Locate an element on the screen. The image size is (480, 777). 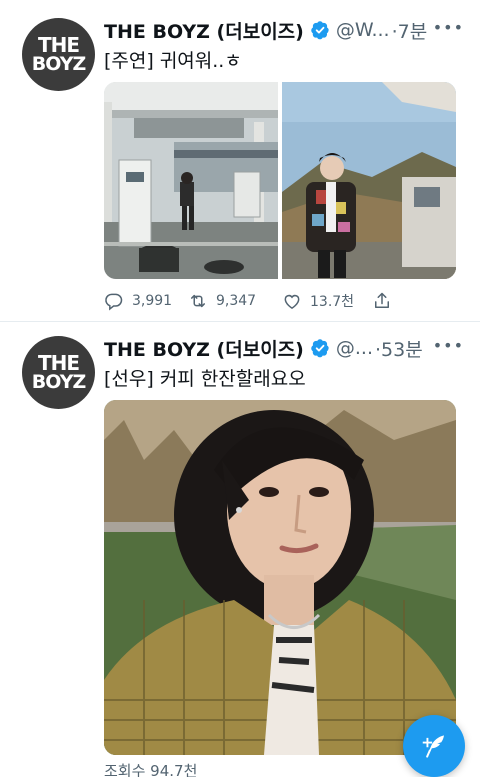
heart-icon is located at coordinates (292, 301).